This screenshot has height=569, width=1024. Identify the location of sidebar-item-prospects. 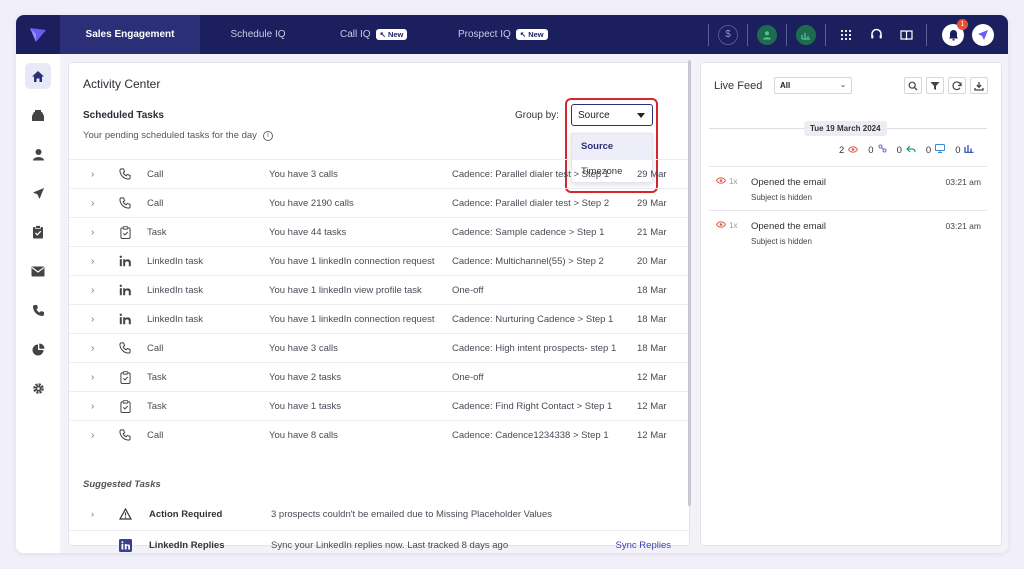
(38, 154).